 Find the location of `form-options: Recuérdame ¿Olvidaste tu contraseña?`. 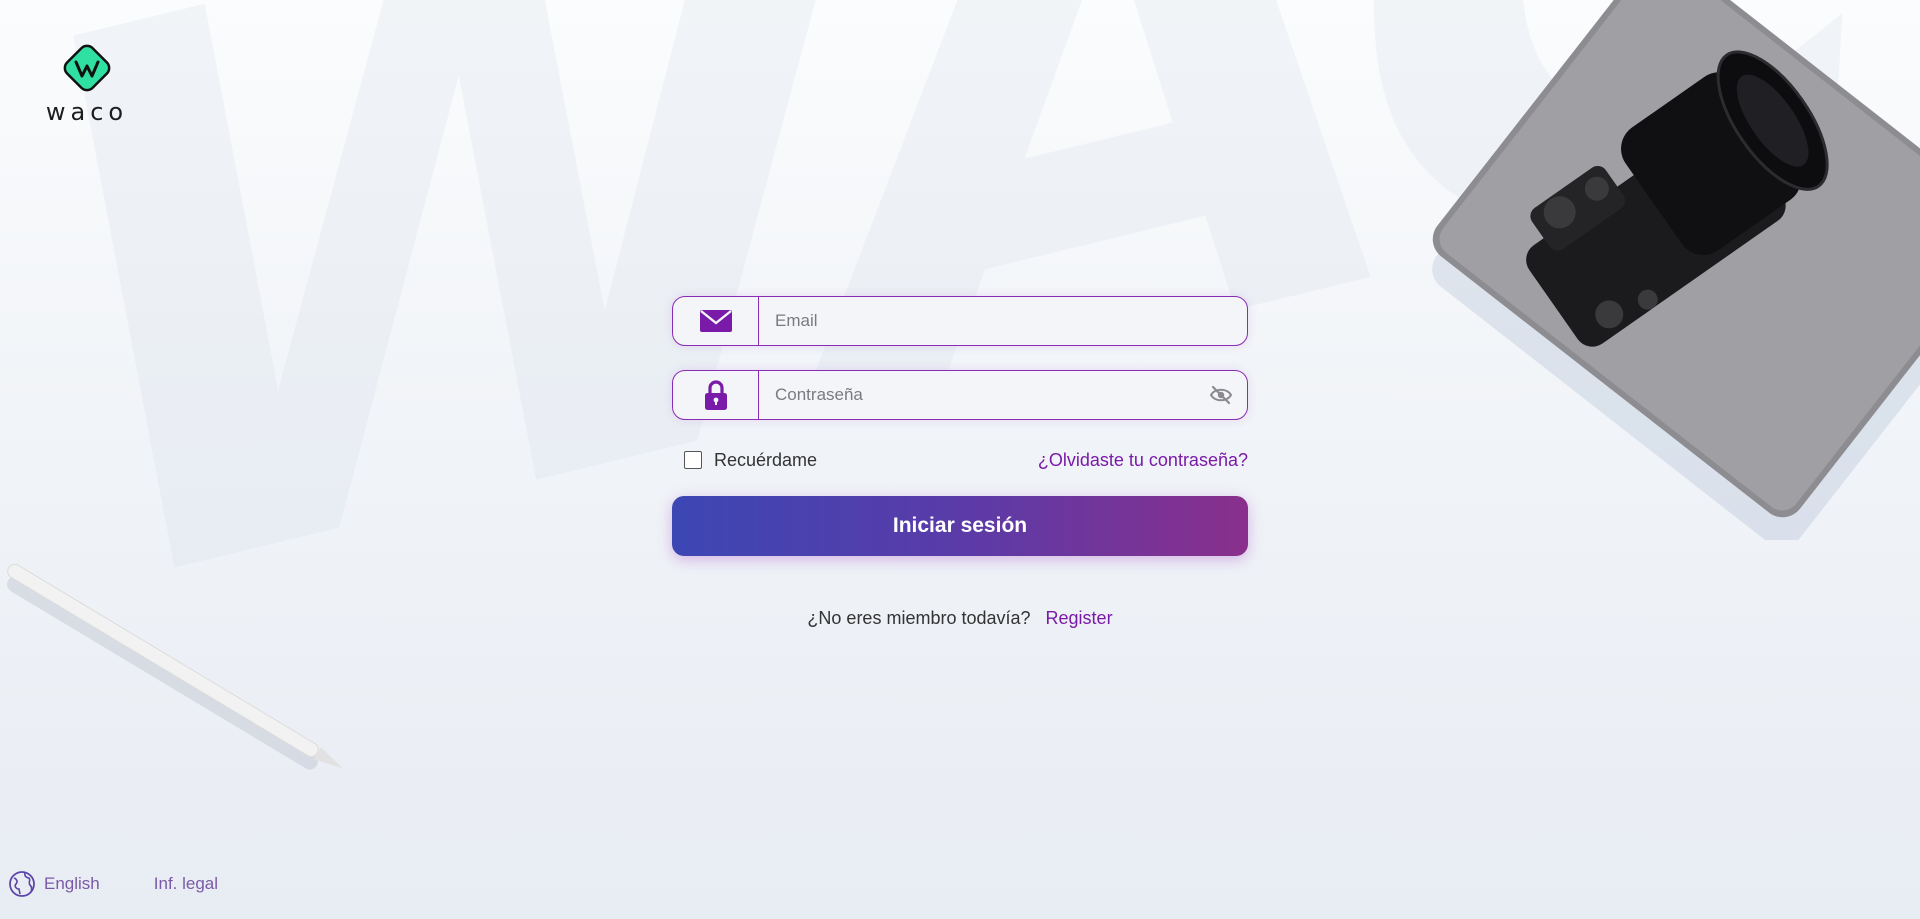

form-options: Recuérdame ¿Olvidaste tu contraseña? is located at coordinates (960, 460).